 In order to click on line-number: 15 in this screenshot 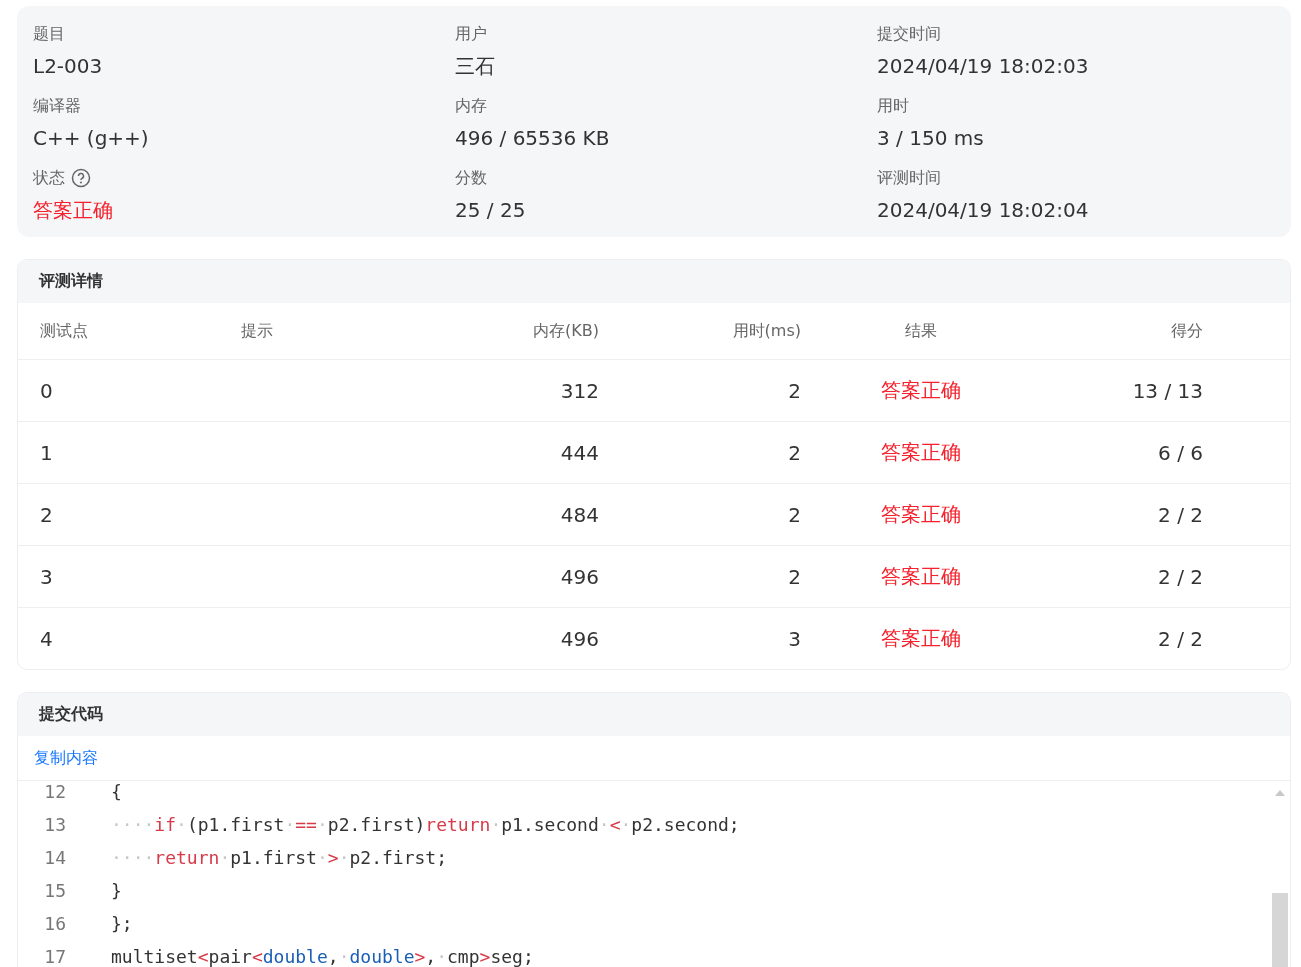, I will do `click(55, 890)`.